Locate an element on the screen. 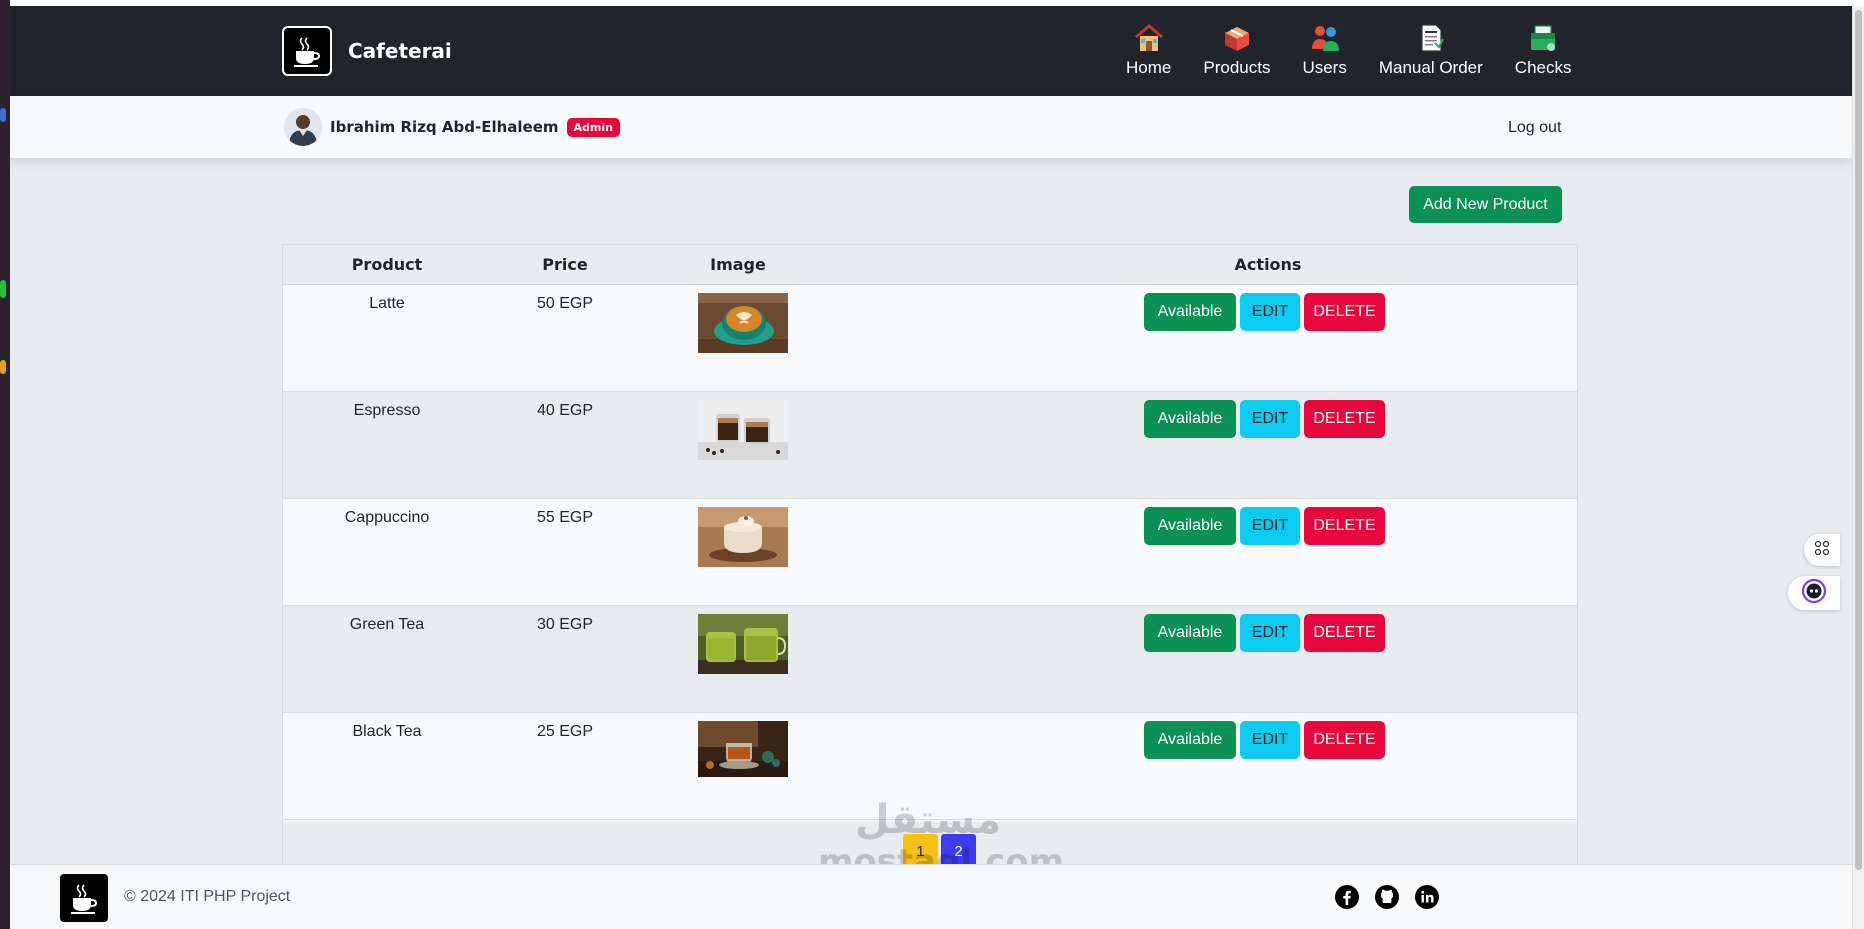  social-links is located at coordinates (1394, 897).